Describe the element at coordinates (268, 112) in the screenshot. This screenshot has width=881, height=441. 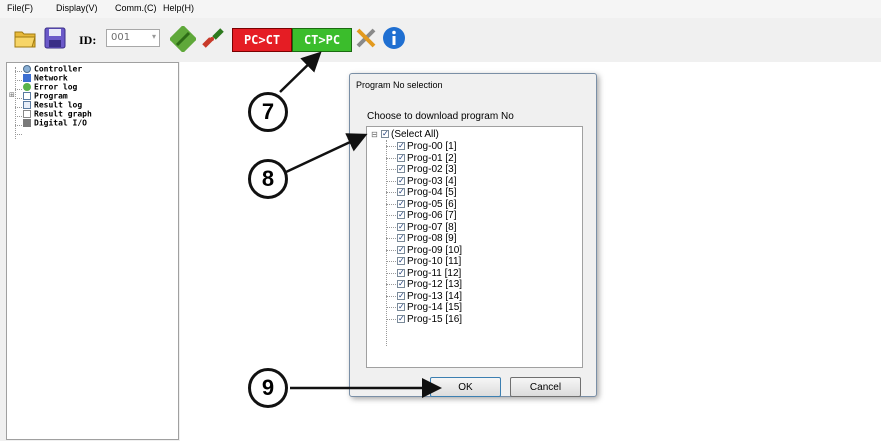
I see `callout-7: 7` at that location.